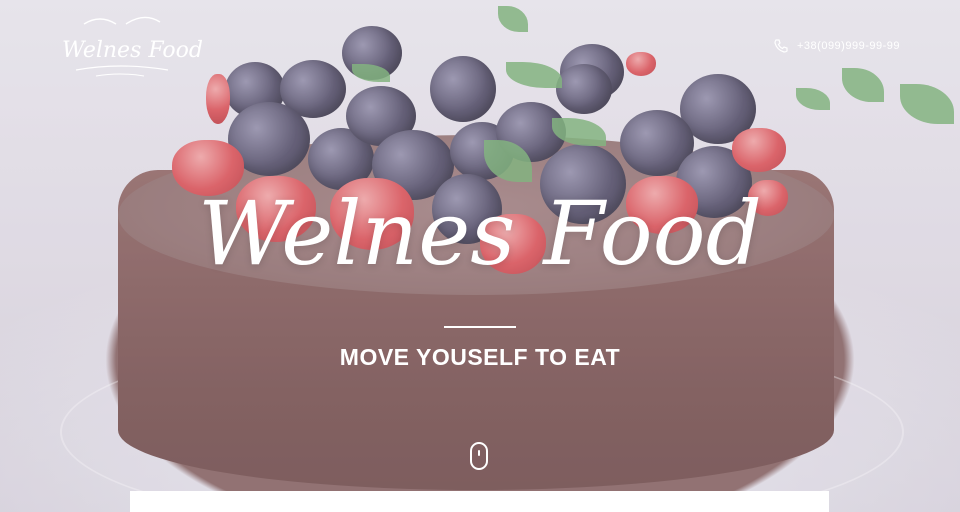 The height and width of the screenshot is (512, 960). I want to click on mouse-scroll-icon, so click(479, 456).